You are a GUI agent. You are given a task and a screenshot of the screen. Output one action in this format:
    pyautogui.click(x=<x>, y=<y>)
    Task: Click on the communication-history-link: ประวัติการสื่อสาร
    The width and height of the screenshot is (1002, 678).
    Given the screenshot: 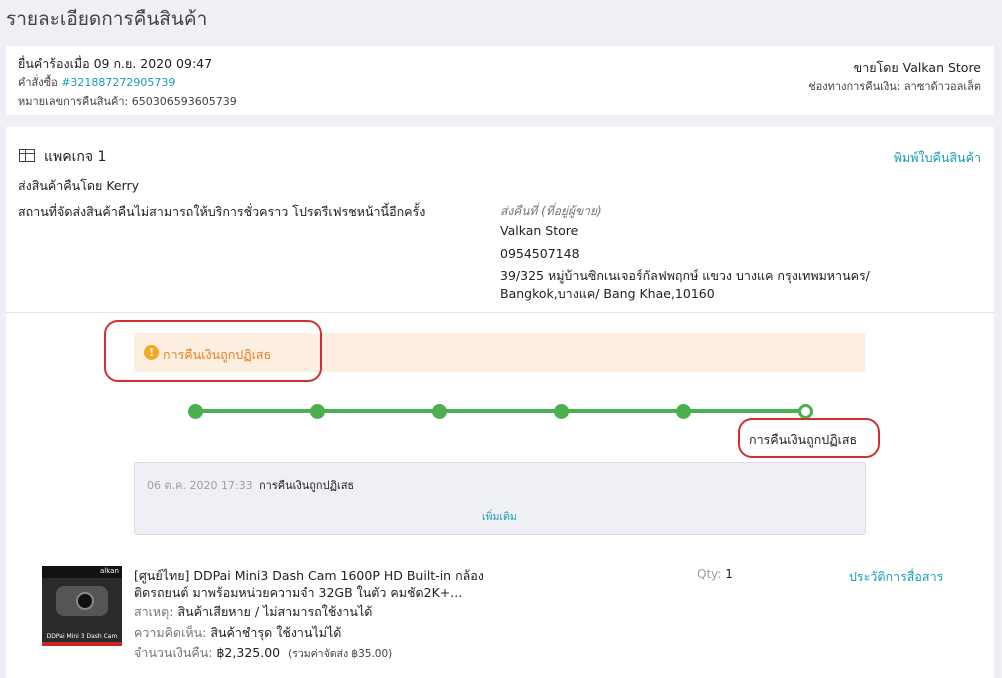 What is the action you would take?
    pyautogui.click(x=896, y=577)
    